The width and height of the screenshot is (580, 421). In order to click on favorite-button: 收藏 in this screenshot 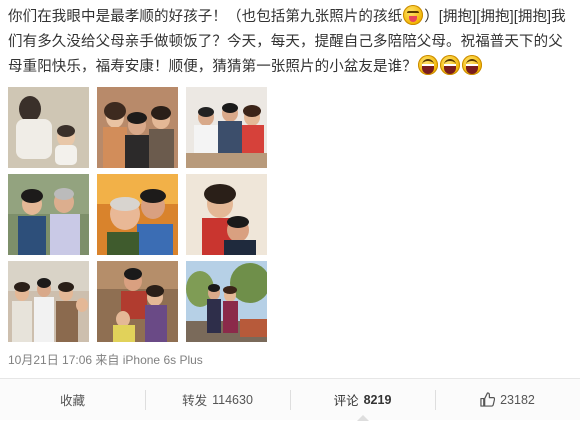, I will do `click(72, 399)`.